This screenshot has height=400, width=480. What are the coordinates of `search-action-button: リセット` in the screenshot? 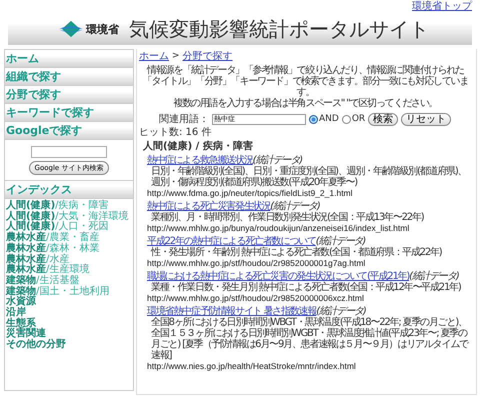 It's located at (426, 119).